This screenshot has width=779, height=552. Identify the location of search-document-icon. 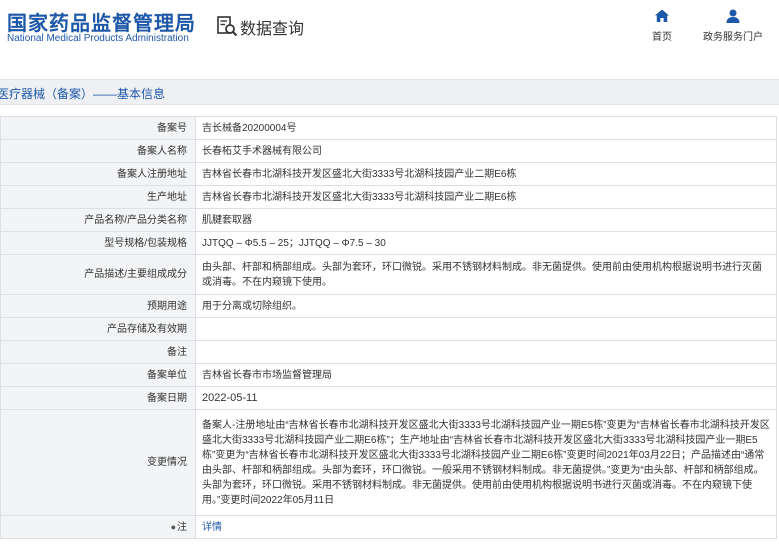
(227, 26).